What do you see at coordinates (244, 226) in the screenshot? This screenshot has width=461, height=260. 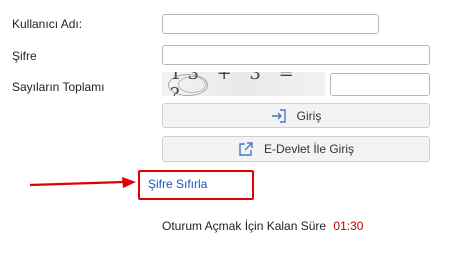 I see `countdown-label: Oturum Açmak İçin Kalan Süre` at bounding box center [244, 226].